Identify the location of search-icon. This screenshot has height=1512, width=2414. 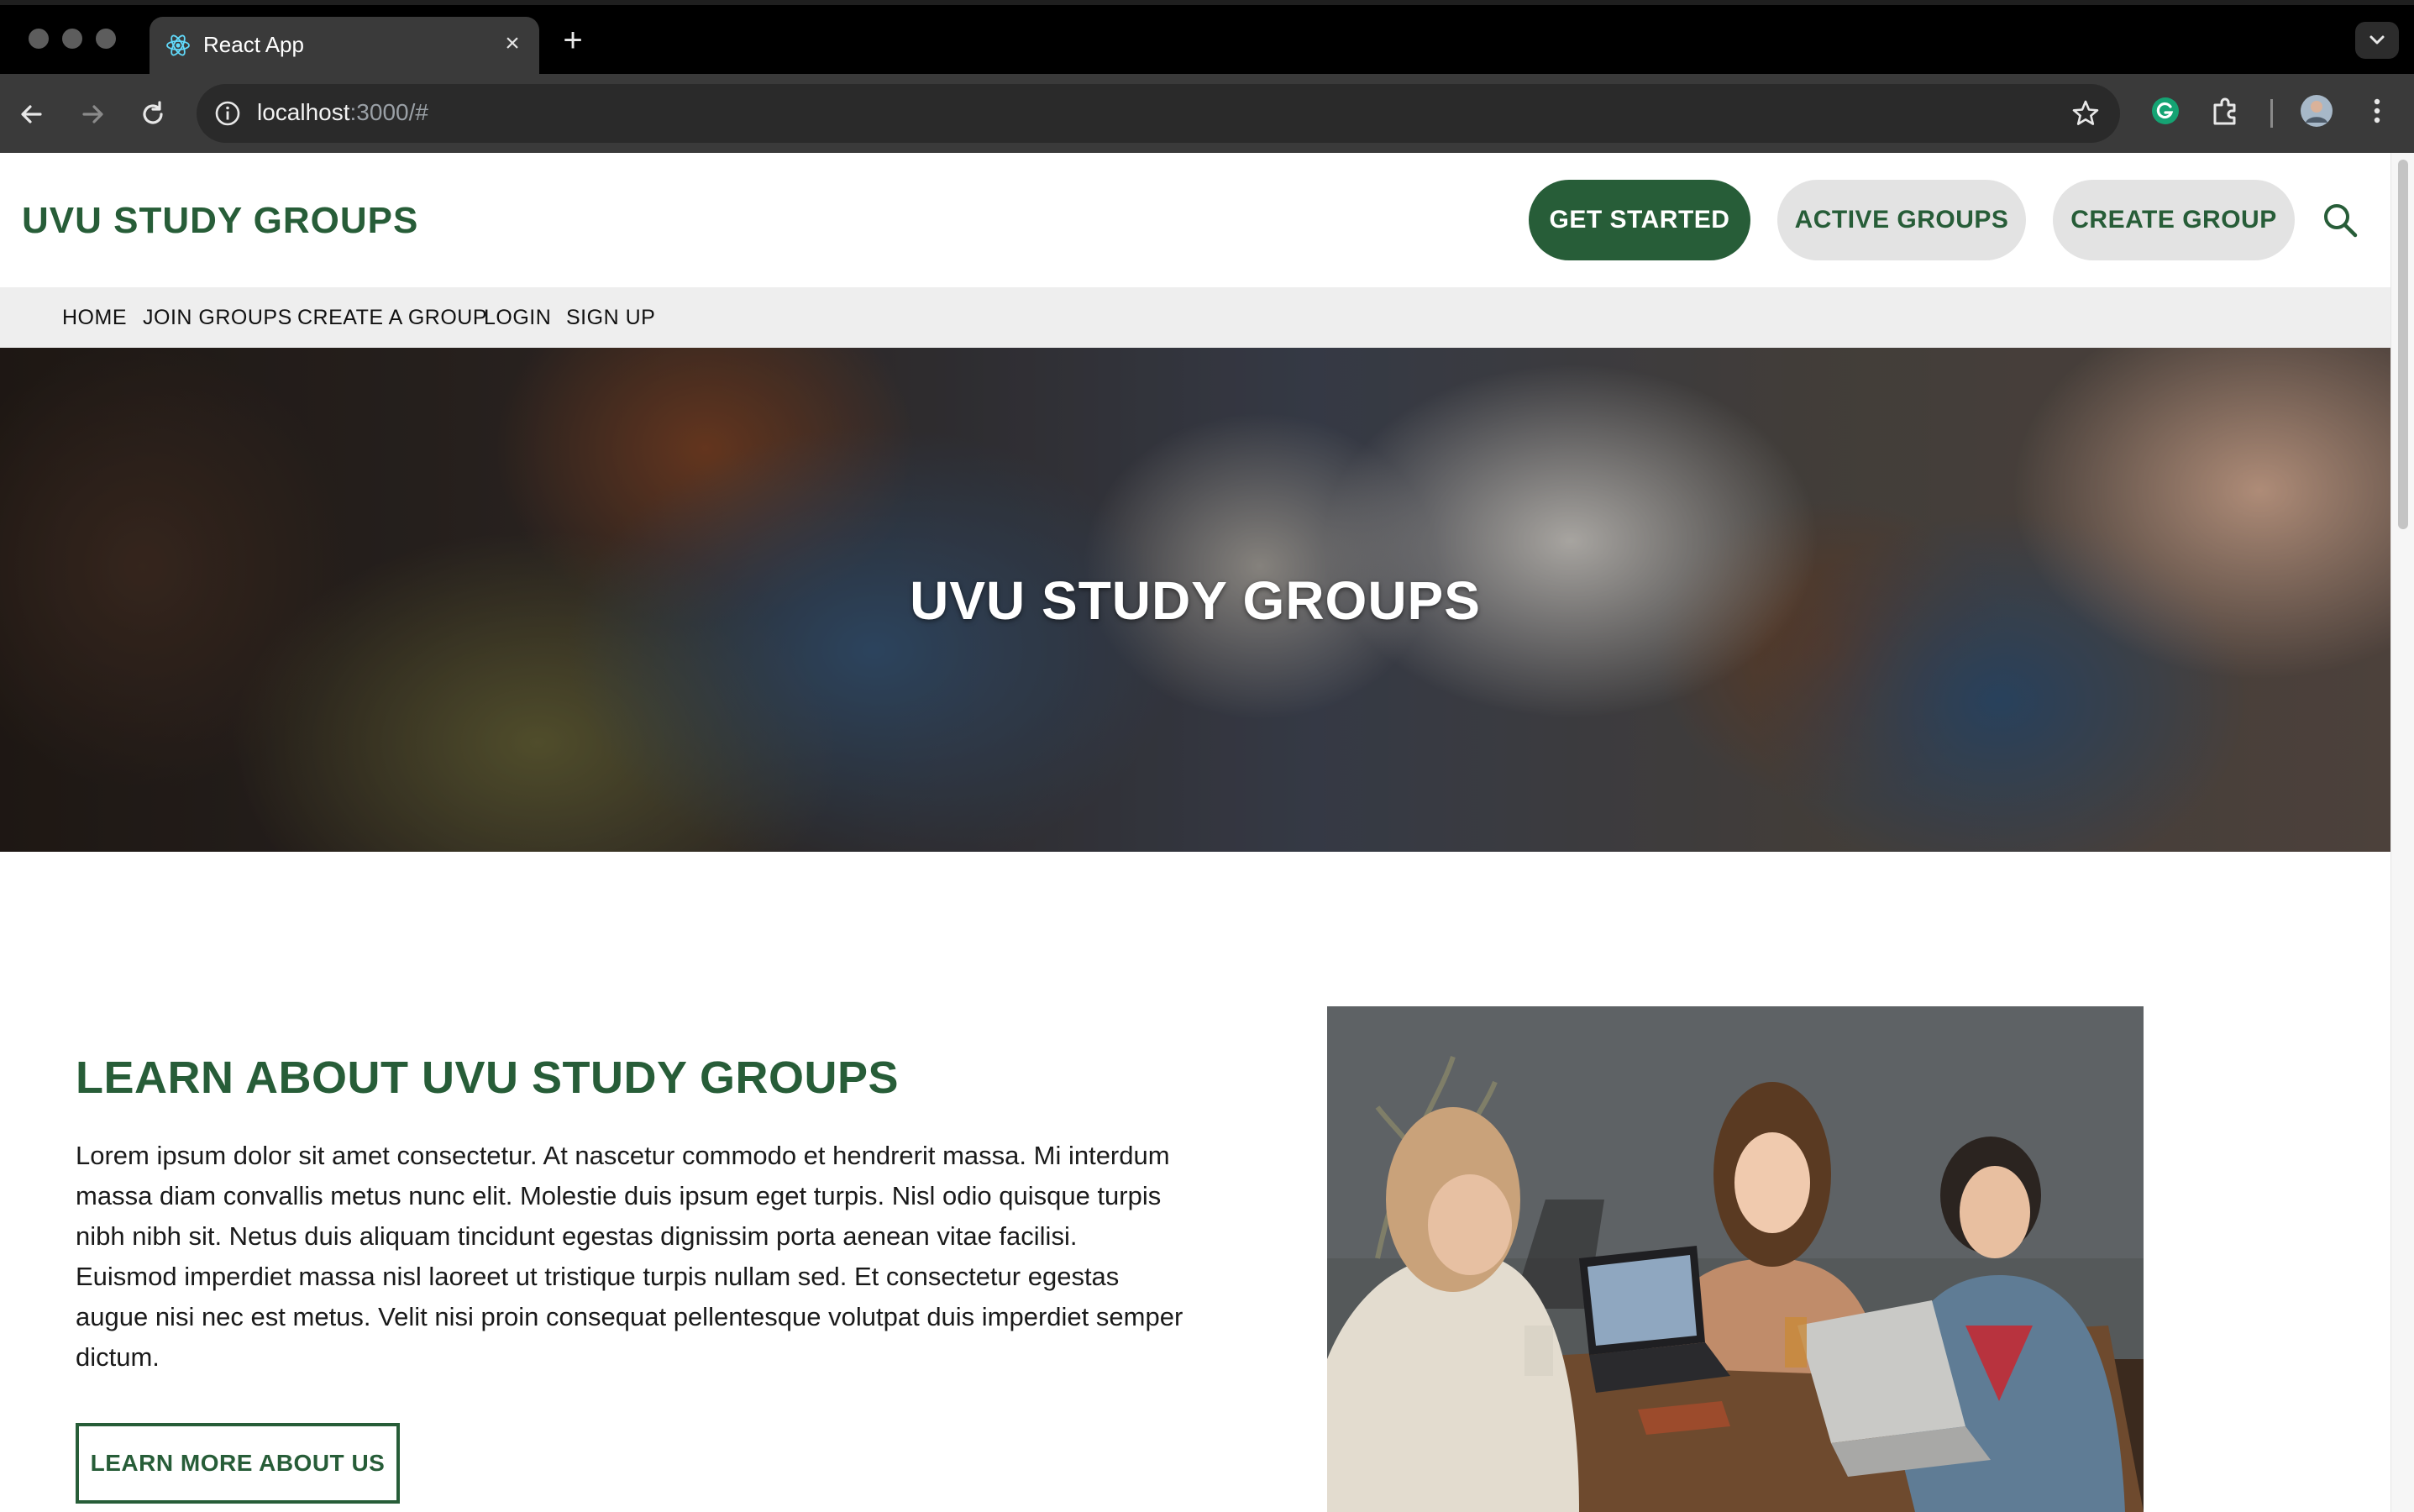
(2340, 220).